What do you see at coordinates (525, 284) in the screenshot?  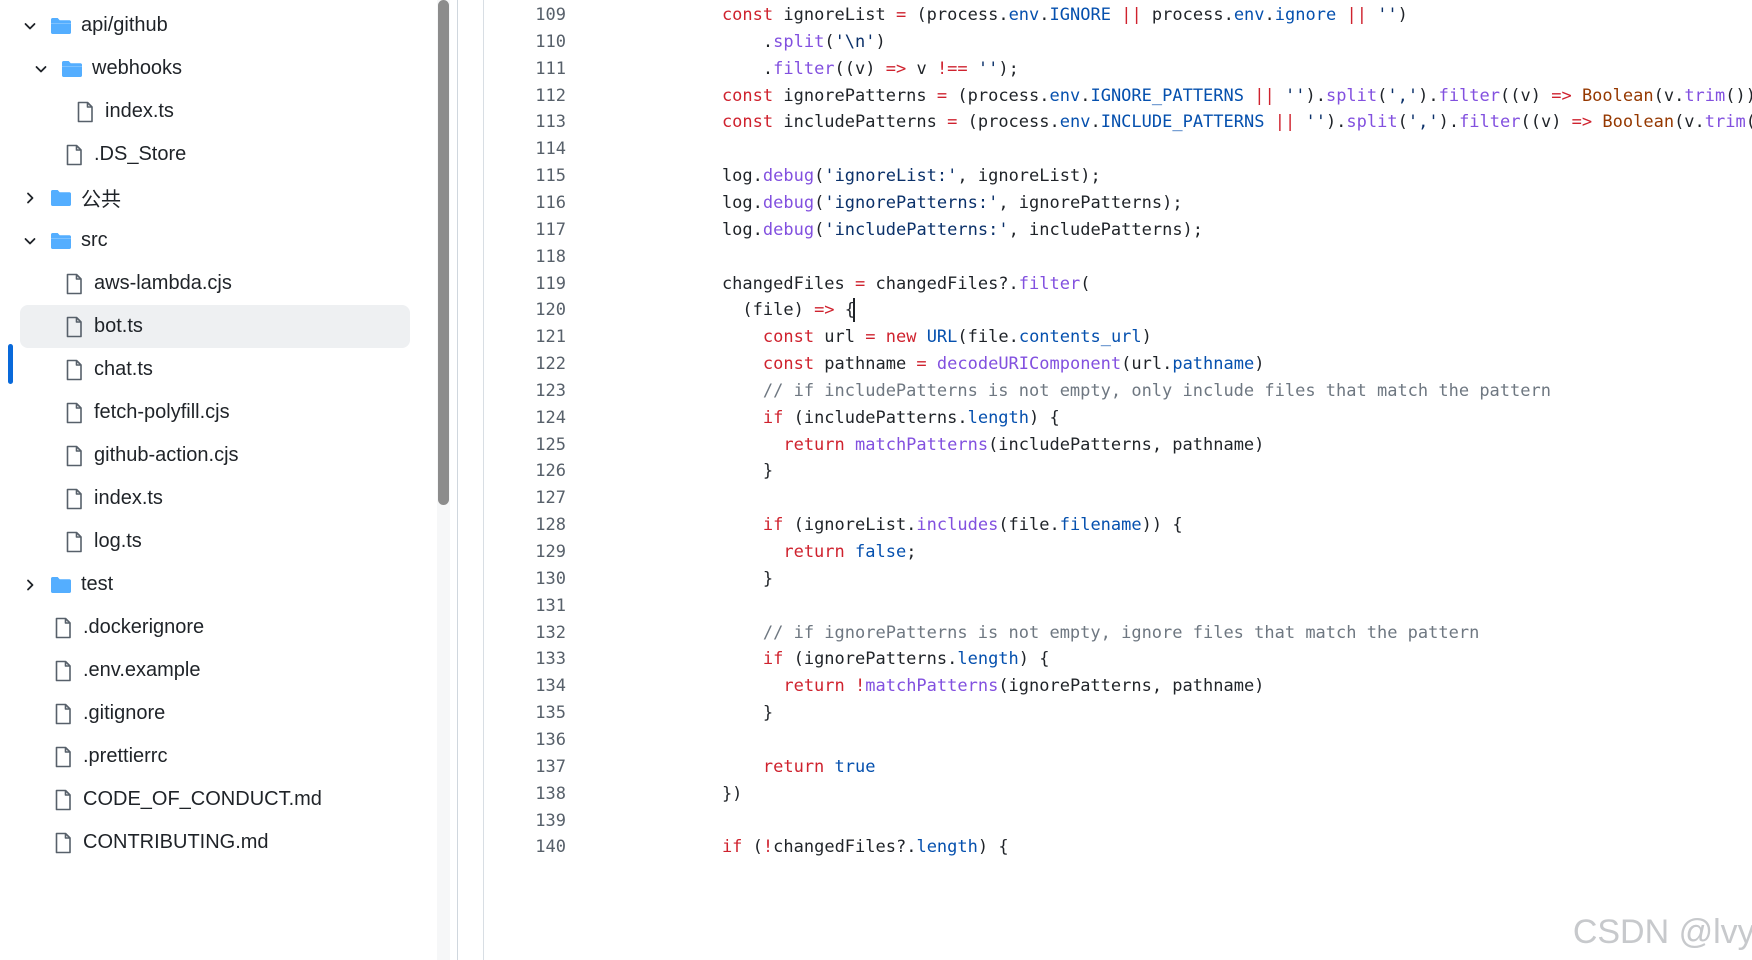 I see `line-number: 119` at bounding box center [525, 284].